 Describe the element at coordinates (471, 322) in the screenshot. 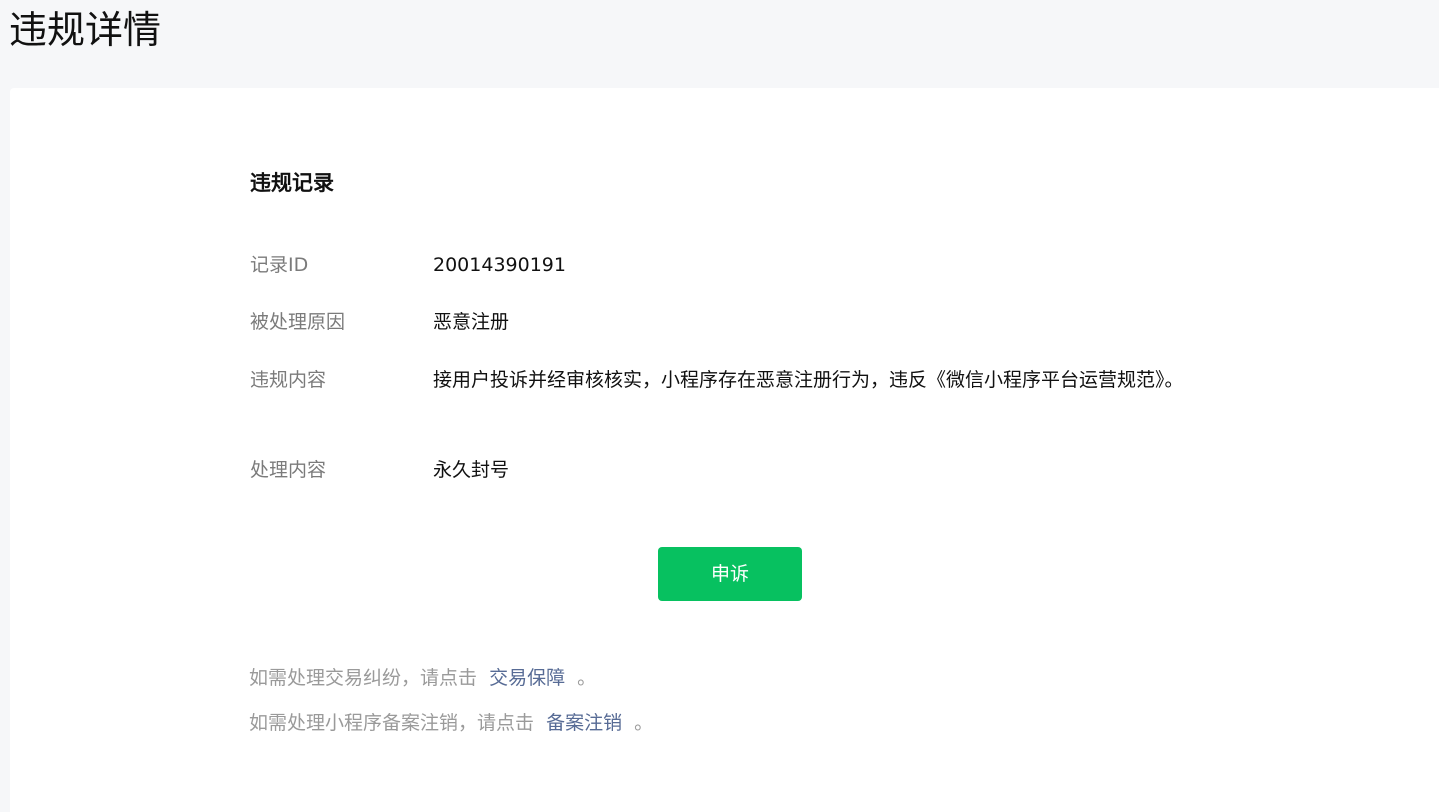

I see `reason-value: 恶意注册` at that location.